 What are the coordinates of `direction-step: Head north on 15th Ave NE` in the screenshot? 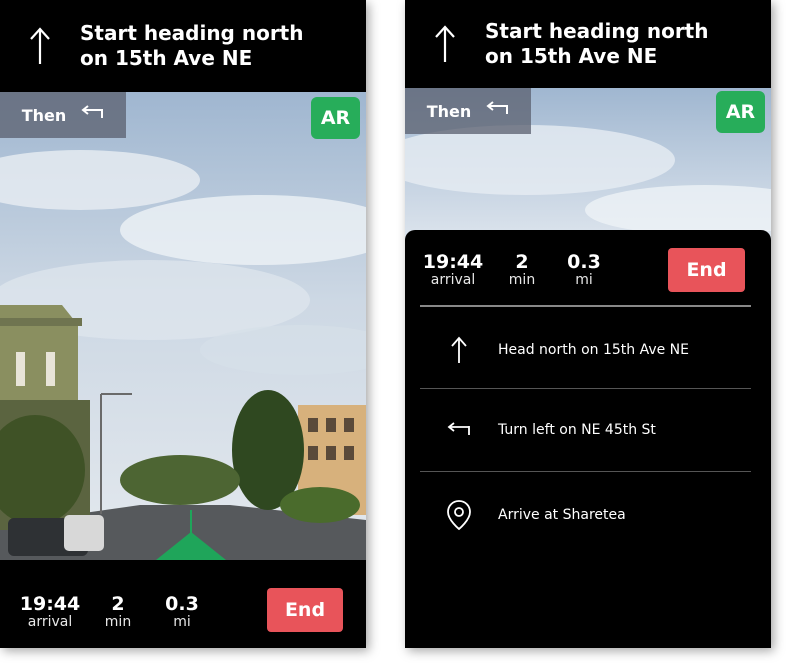 It's located at (585, 349).